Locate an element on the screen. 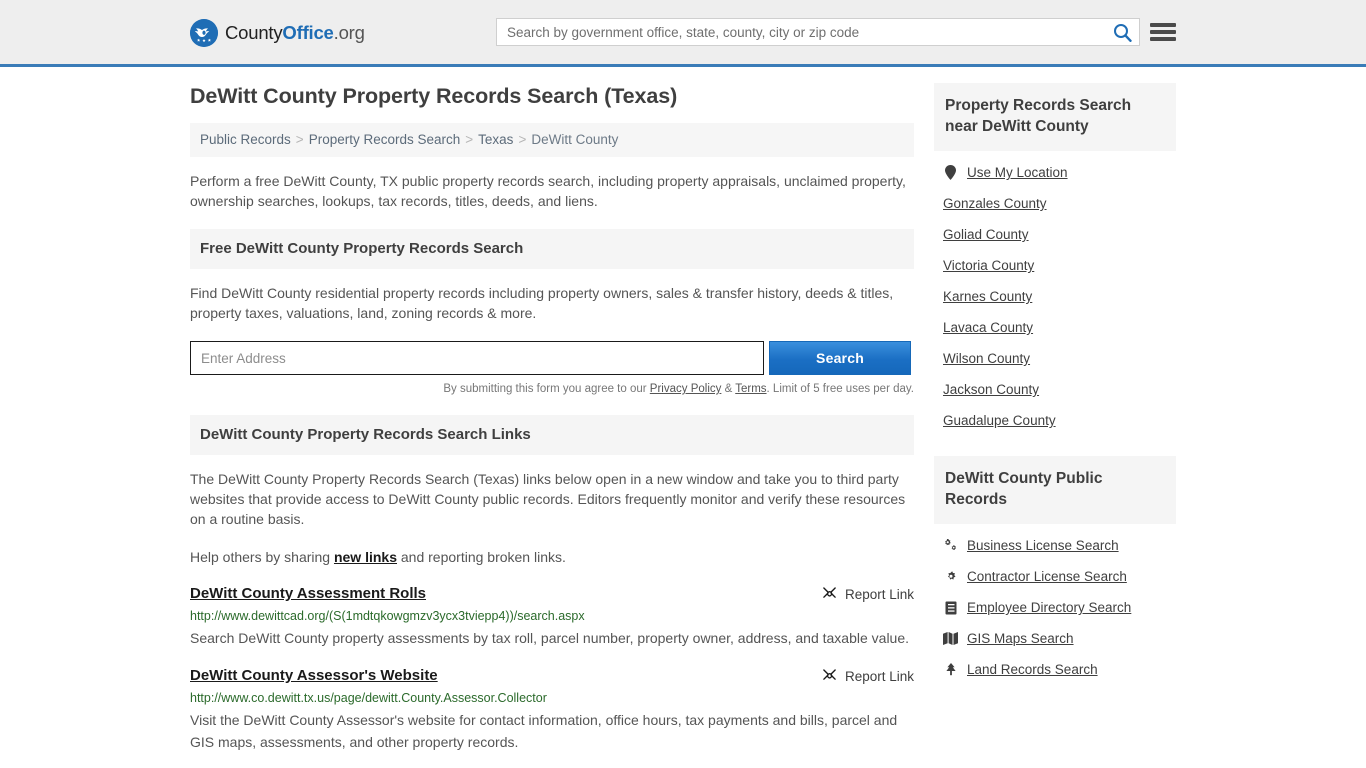 Image resolution: width=1366 pixels, height=768 pixels. brand-text-org: .org is located at coordinates (349, 32).